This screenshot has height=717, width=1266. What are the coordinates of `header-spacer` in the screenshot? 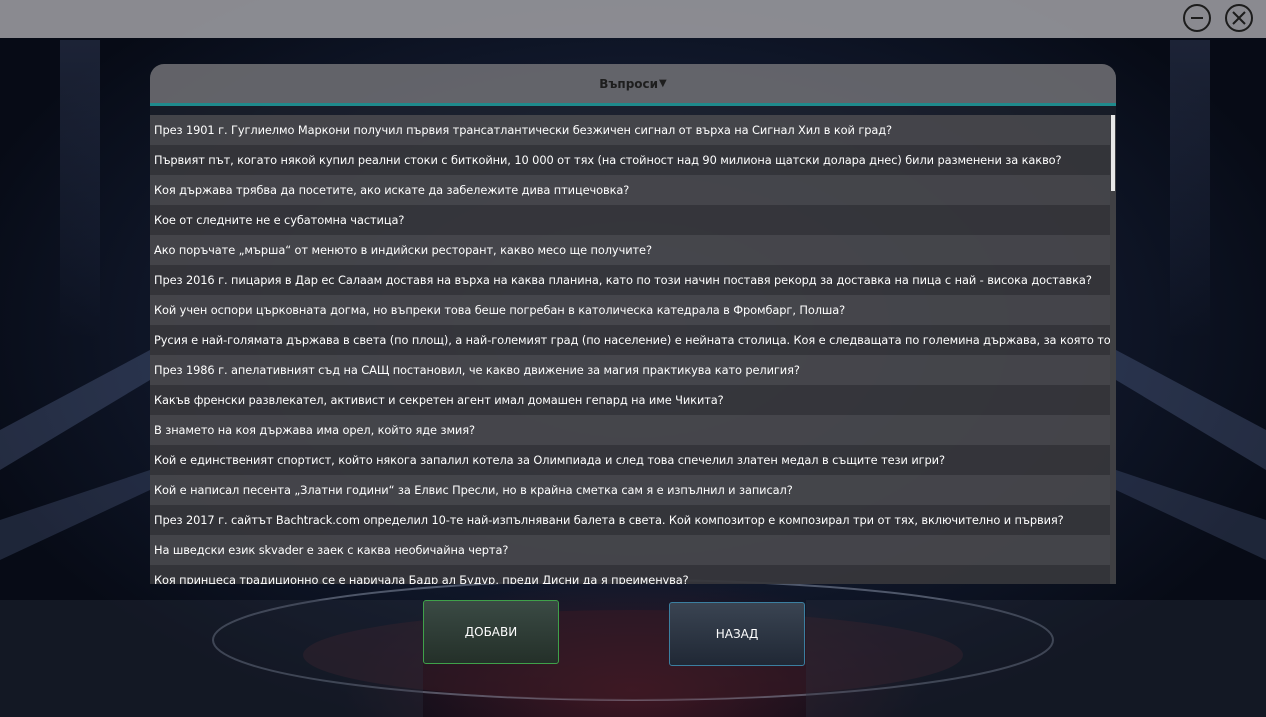 It's located at (633, 110).